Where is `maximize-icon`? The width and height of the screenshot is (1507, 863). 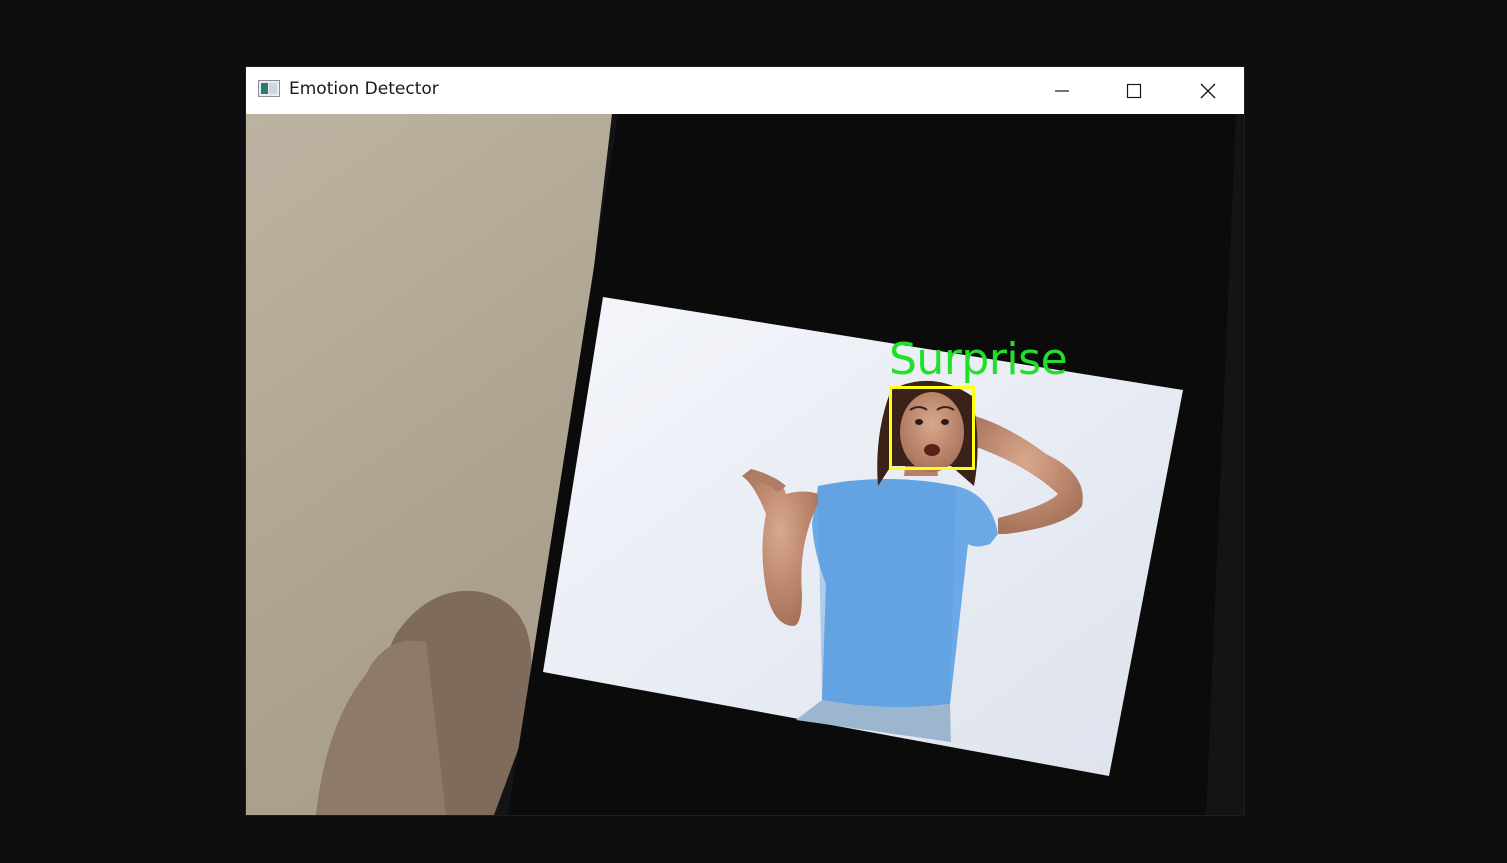
maximize-icon is located at coordinates (1134, 90).